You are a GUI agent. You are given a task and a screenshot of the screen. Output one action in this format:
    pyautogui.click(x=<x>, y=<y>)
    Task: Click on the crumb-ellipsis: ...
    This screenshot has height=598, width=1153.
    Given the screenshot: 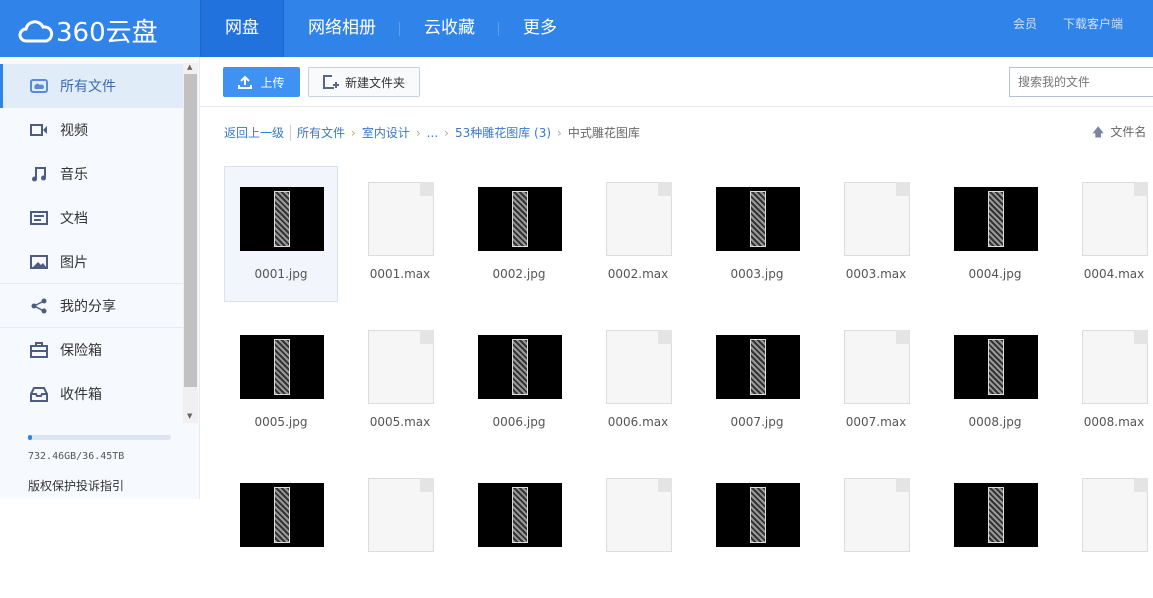 What is the action you would take?
    pyautogui.click(x=432, y=133)
    